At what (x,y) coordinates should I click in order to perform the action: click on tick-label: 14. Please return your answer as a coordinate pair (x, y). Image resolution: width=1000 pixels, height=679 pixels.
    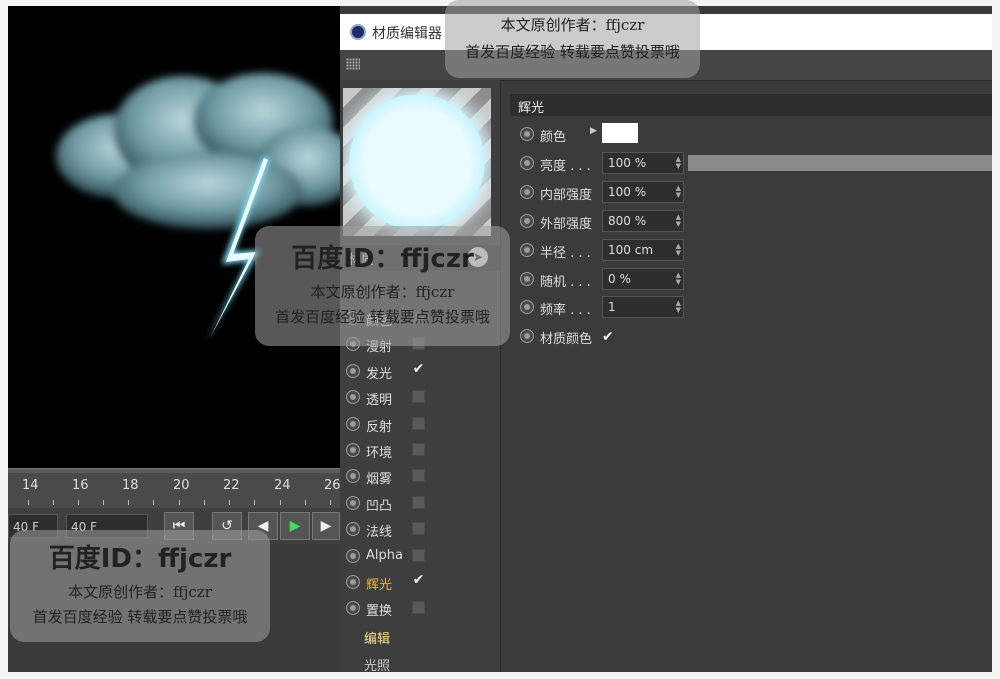
    Looking at the image, I should click on (30, 485).